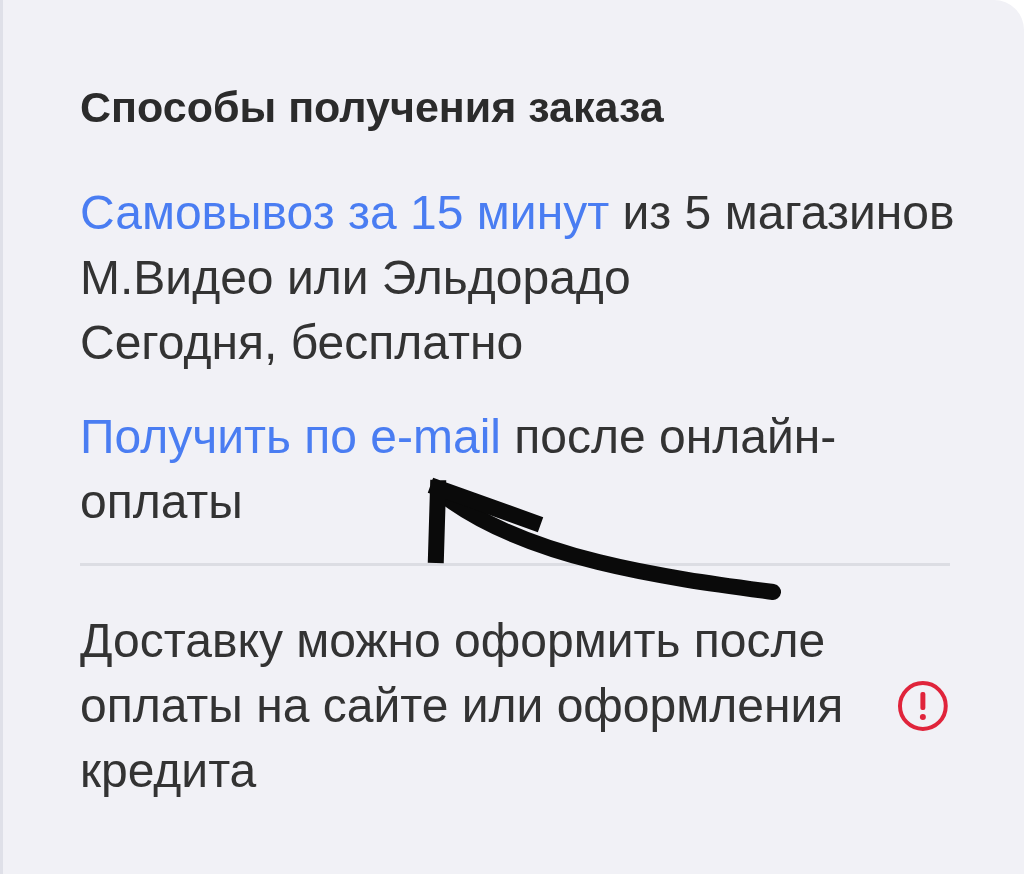 This screenshot has width=1027, height=874. What do you see at coordinates (459, 469) in the screenshot?
I see `delivery-method-text: Получить по e-mail после онлайн-оплаты` at bounding box center [459, 469].